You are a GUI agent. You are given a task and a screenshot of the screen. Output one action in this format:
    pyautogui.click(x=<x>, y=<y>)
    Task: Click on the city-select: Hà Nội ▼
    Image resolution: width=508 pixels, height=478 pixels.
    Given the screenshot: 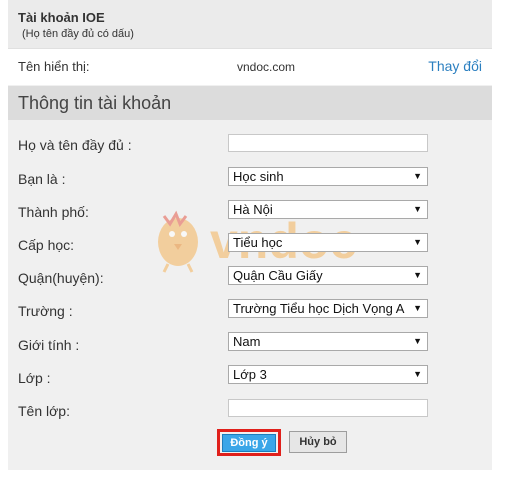 What is the action you would take?
    pyautogui.click(x=328, y=209)
    